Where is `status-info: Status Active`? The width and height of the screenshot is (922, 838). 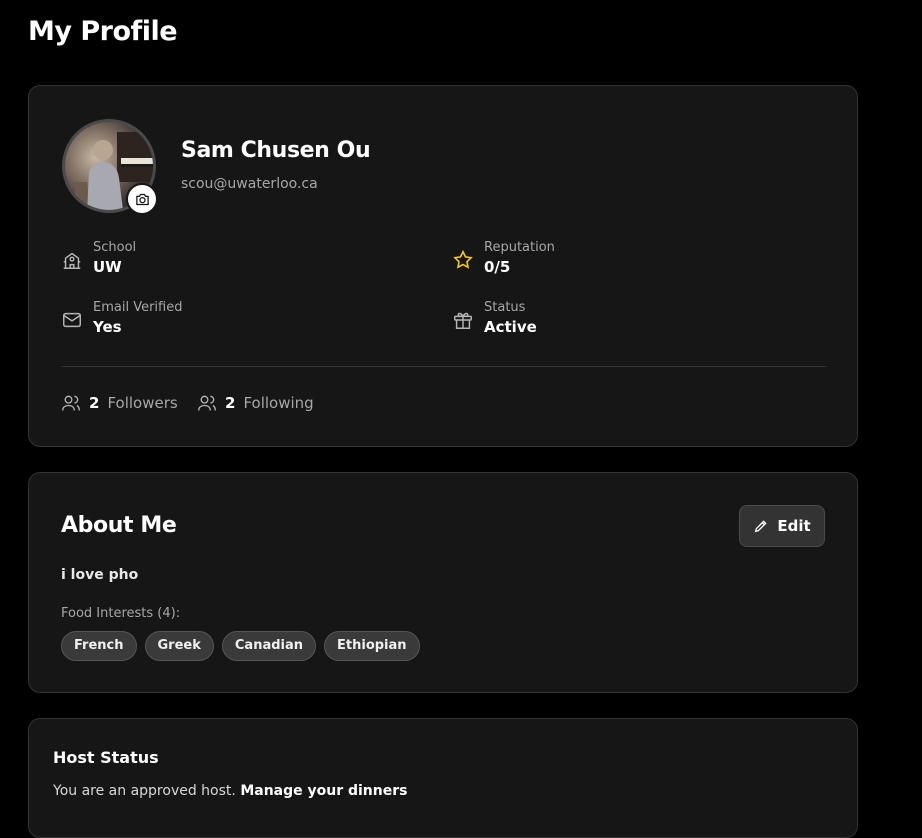 status-info: Status Active is located at coordinates (494, 318).